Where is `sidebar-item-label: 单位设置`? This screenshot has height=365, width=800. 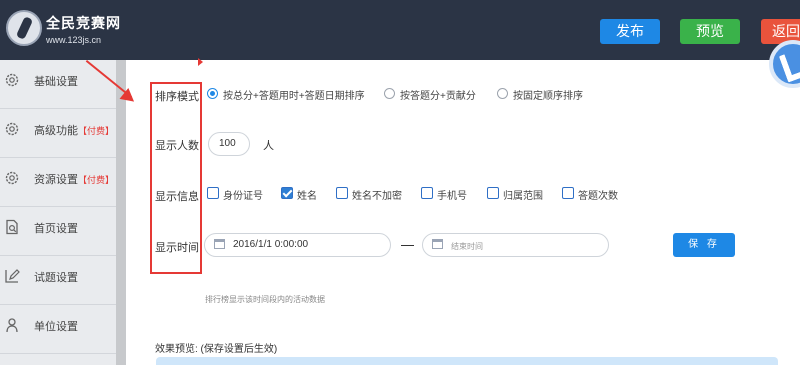 sidebar-item-label: 单位设置 is located at coordinates (56, 327).